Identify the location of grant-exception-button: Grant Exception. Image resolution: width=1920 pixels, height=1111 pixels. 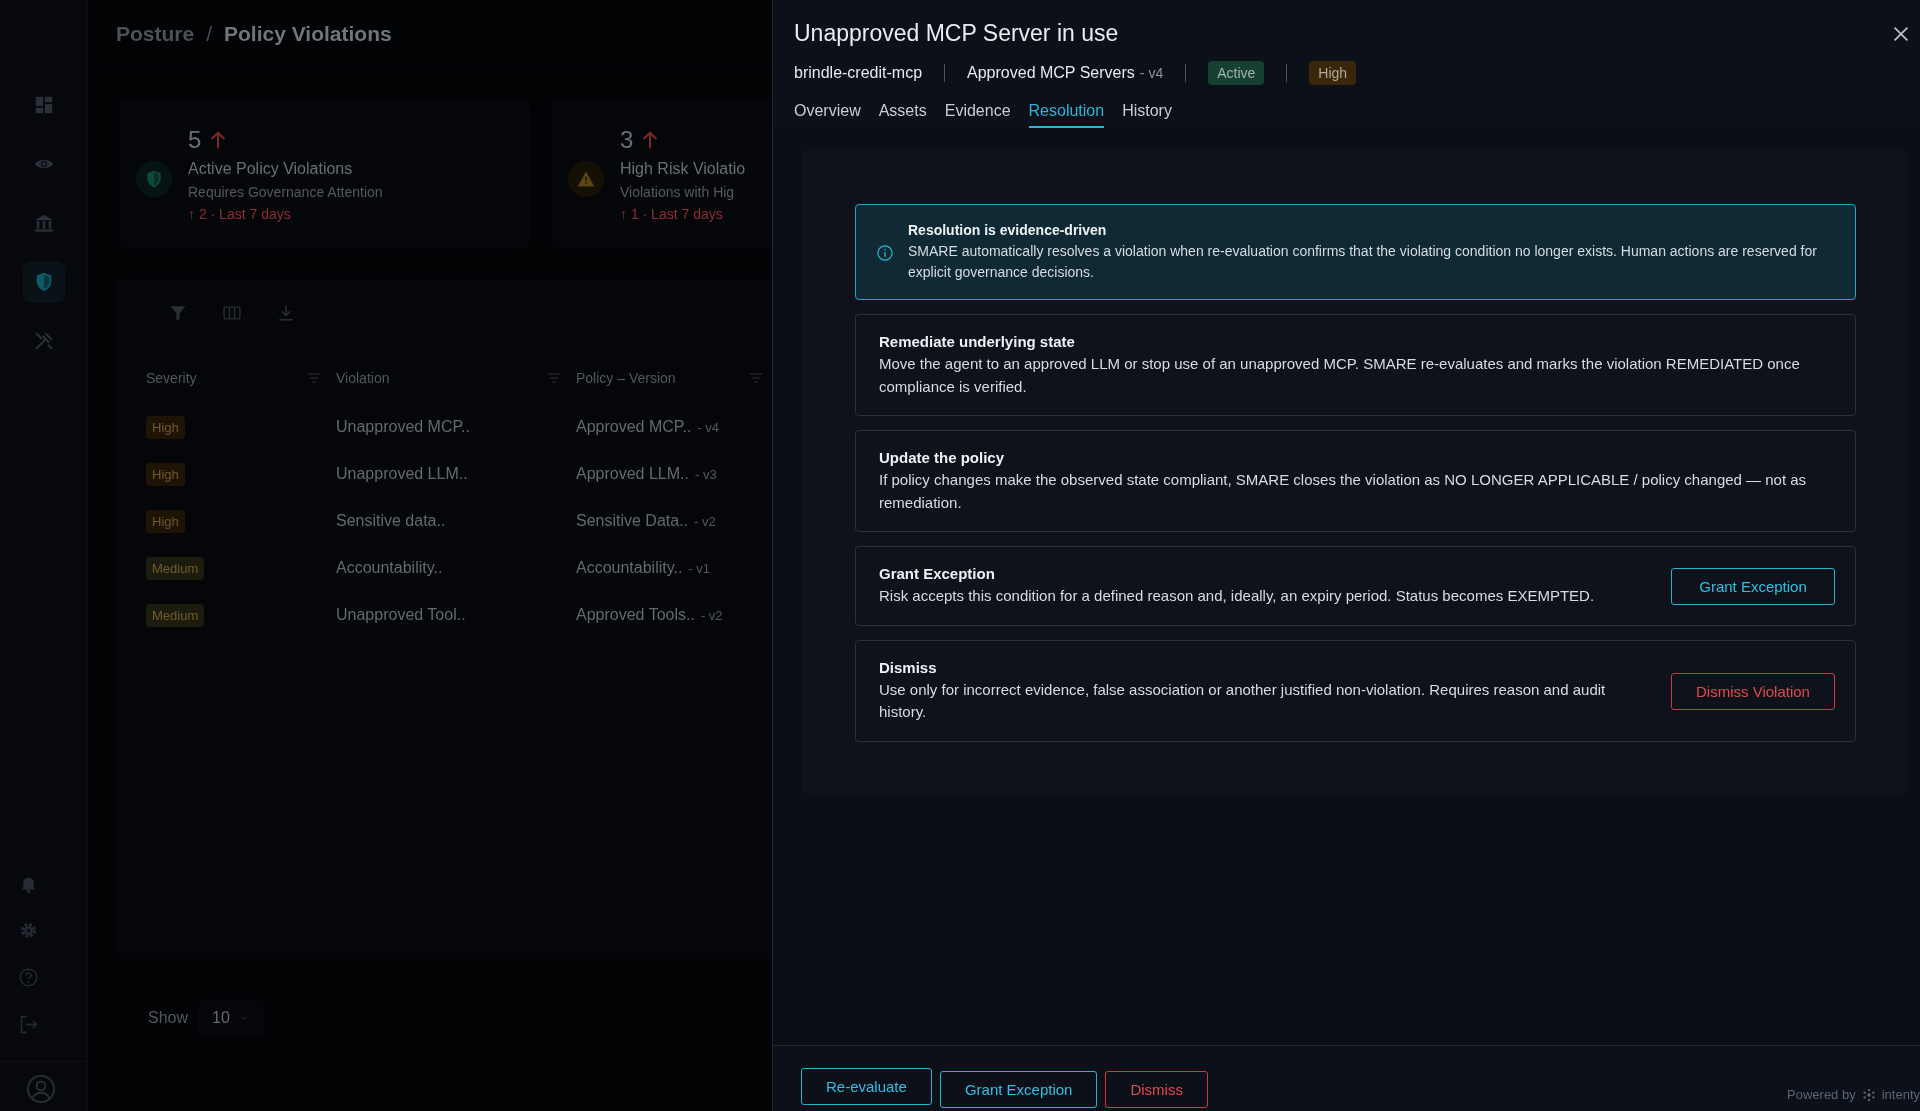
(1753, 586).